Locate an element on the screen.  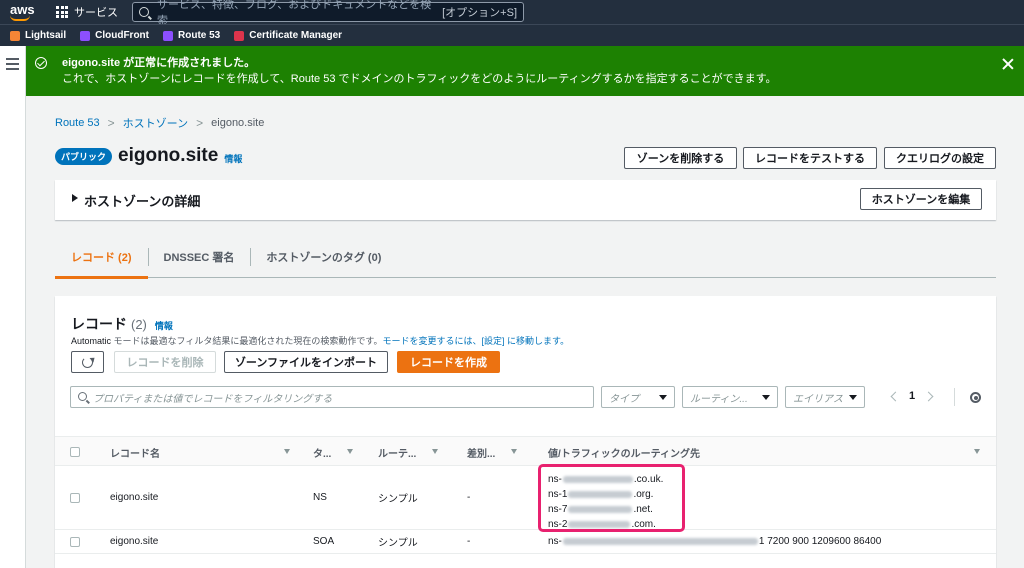
certificate-manager-icon is located at coordinates (239, 35).